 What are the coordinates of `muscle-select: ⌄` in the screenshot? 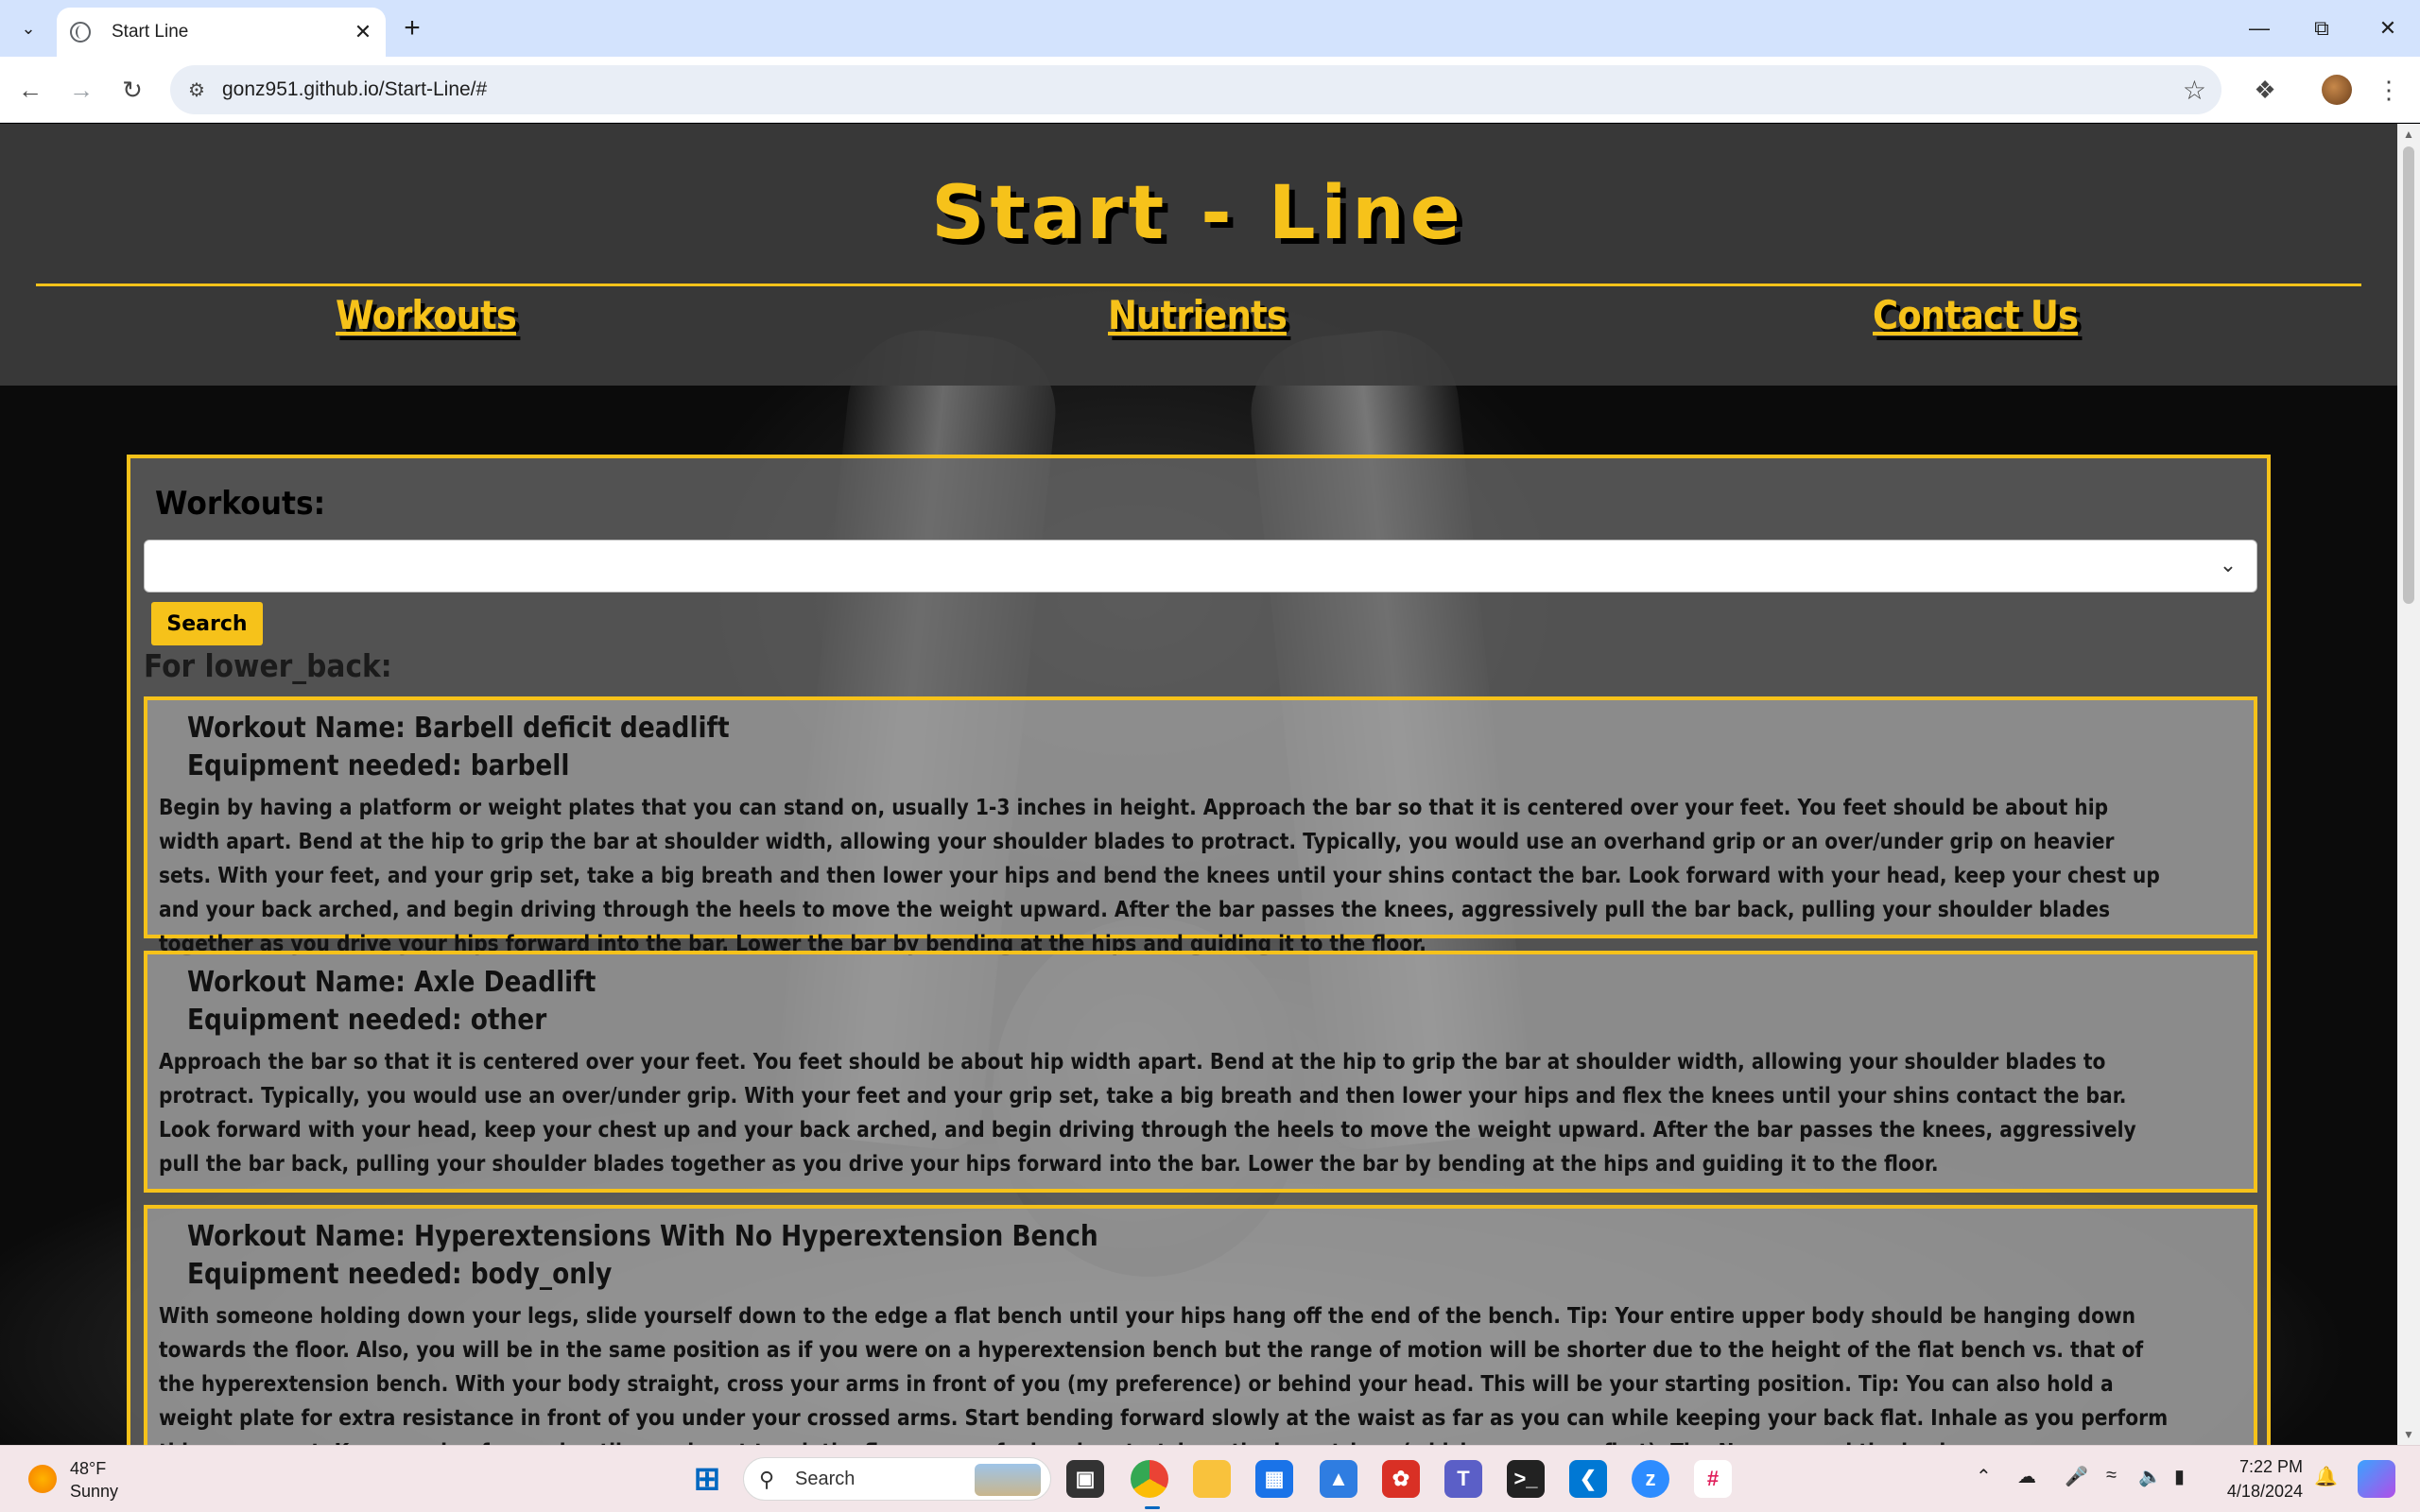 It's located at (1200, 566).